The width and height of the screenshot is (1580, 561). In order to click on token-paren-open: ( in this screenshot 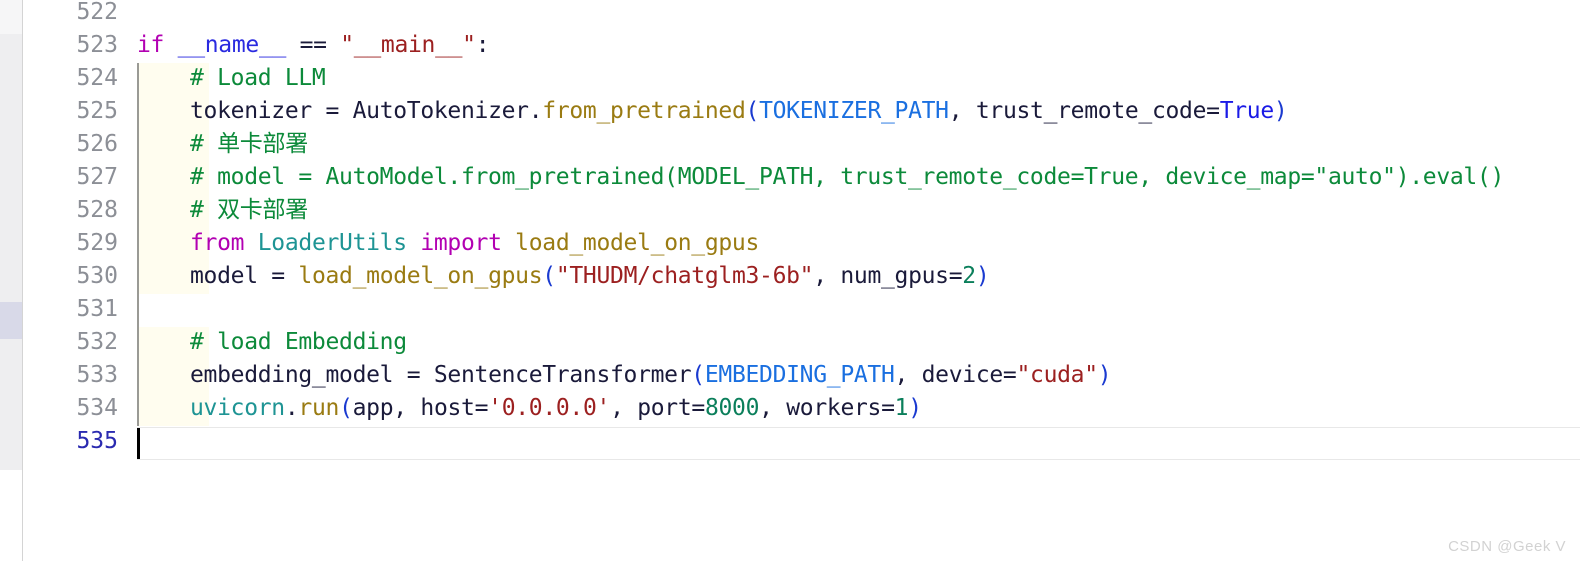, I will do `click(752, 111)`.